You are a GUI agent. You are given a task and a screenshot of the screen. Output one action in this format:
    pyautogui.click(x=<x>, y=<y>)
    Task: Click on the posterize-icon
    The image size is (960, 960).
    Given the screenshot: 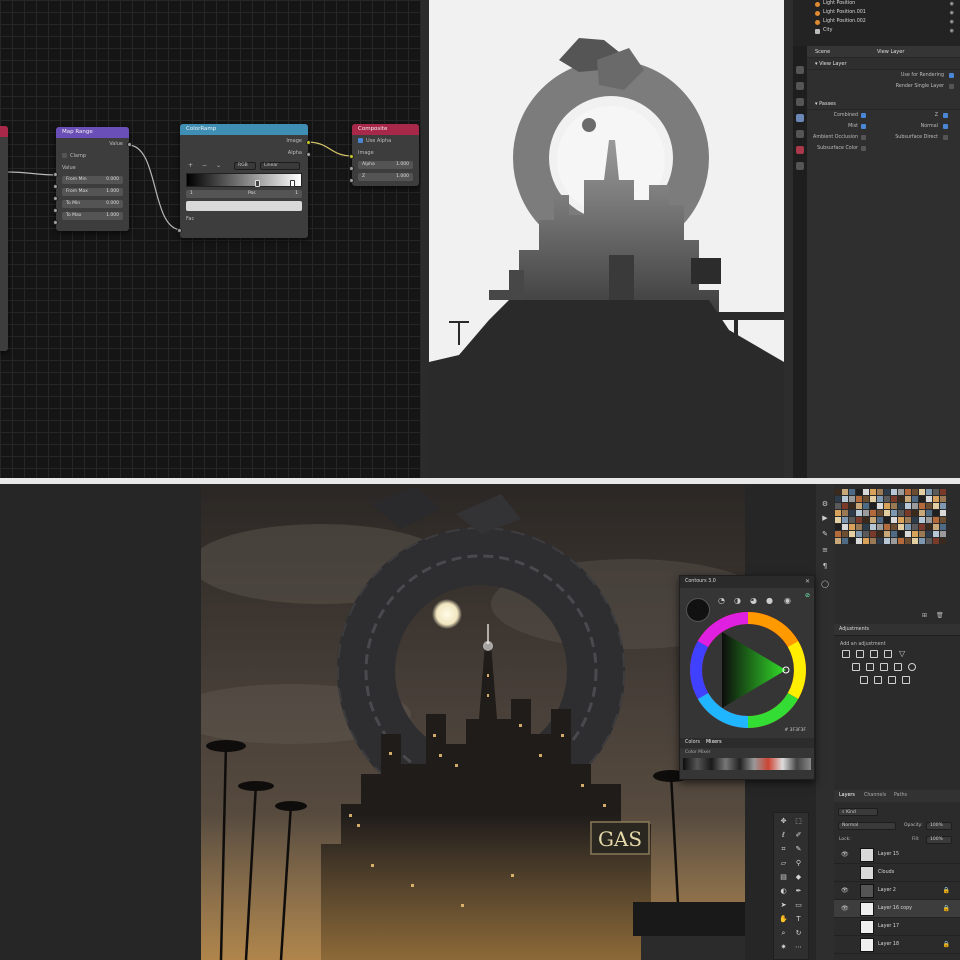 What is the action you would take?
    pyautogui.click(x=878, y=680)
    